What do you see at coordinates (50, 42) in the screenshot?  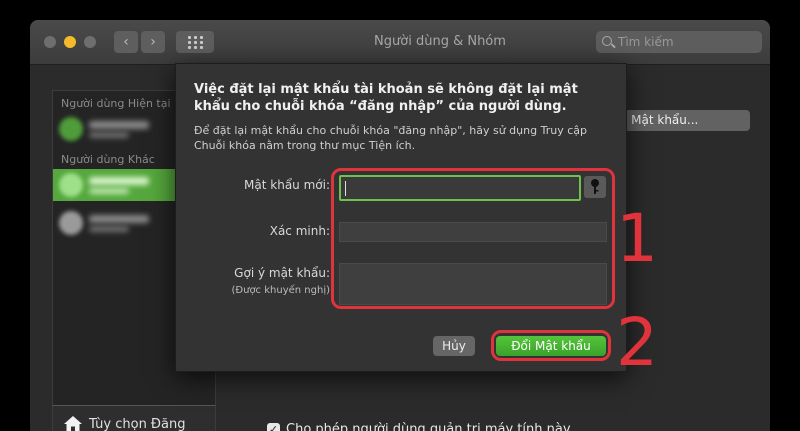 I see `close-window-button` at bounding box center [50, 42].